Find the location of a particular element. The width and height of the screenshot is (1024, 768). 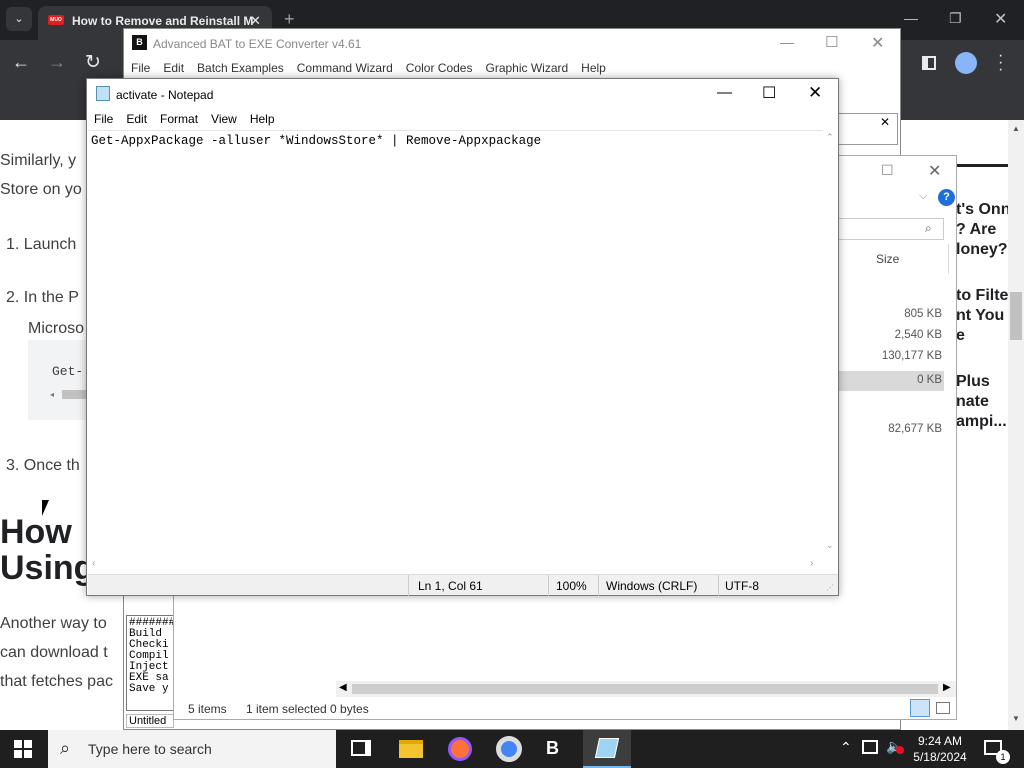

tab-close-icon: ✕ is located at coordinates (255, 21).